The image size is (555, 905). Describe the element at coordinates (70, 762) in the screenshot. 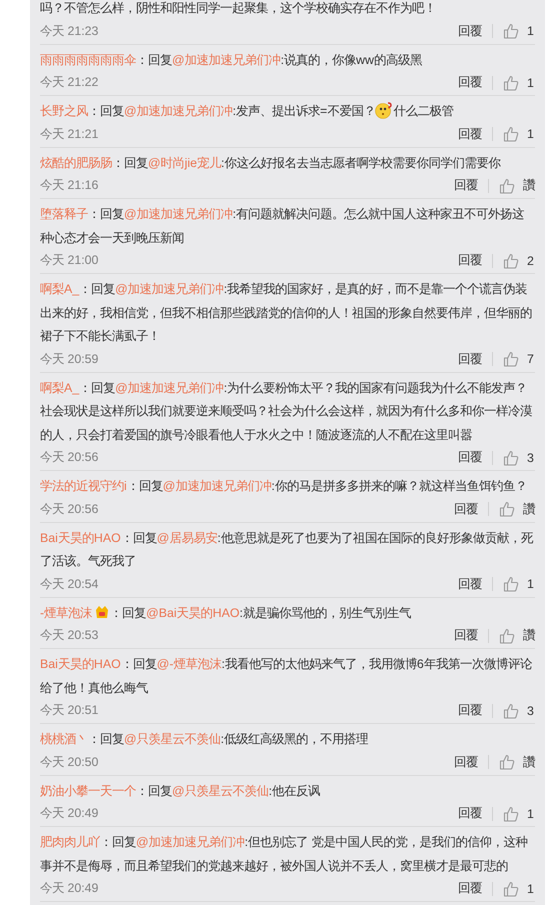

I see `comment-time: 今天 20:50` at that location.